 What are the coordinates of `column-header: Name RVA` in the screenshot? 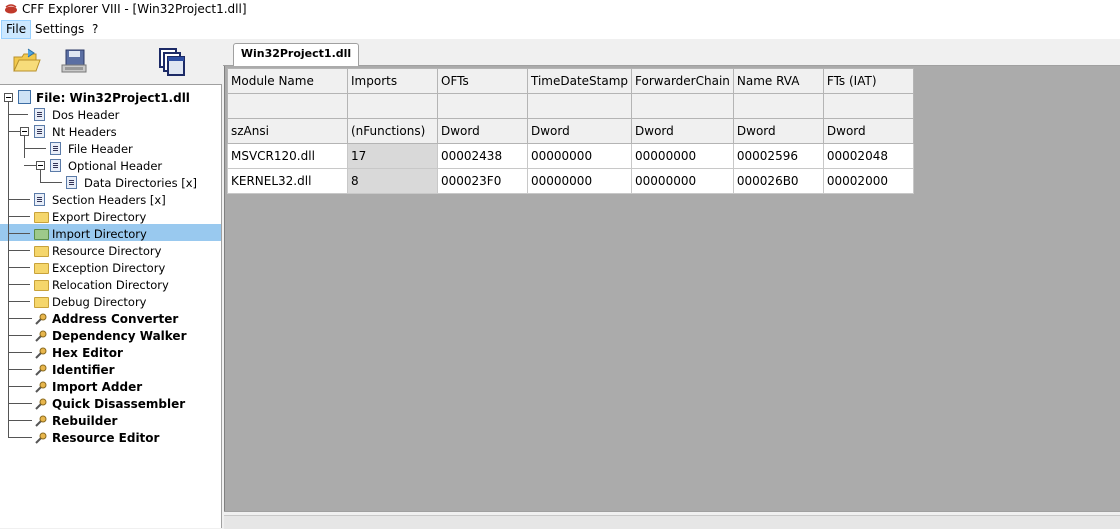 It's located at (778, 81).